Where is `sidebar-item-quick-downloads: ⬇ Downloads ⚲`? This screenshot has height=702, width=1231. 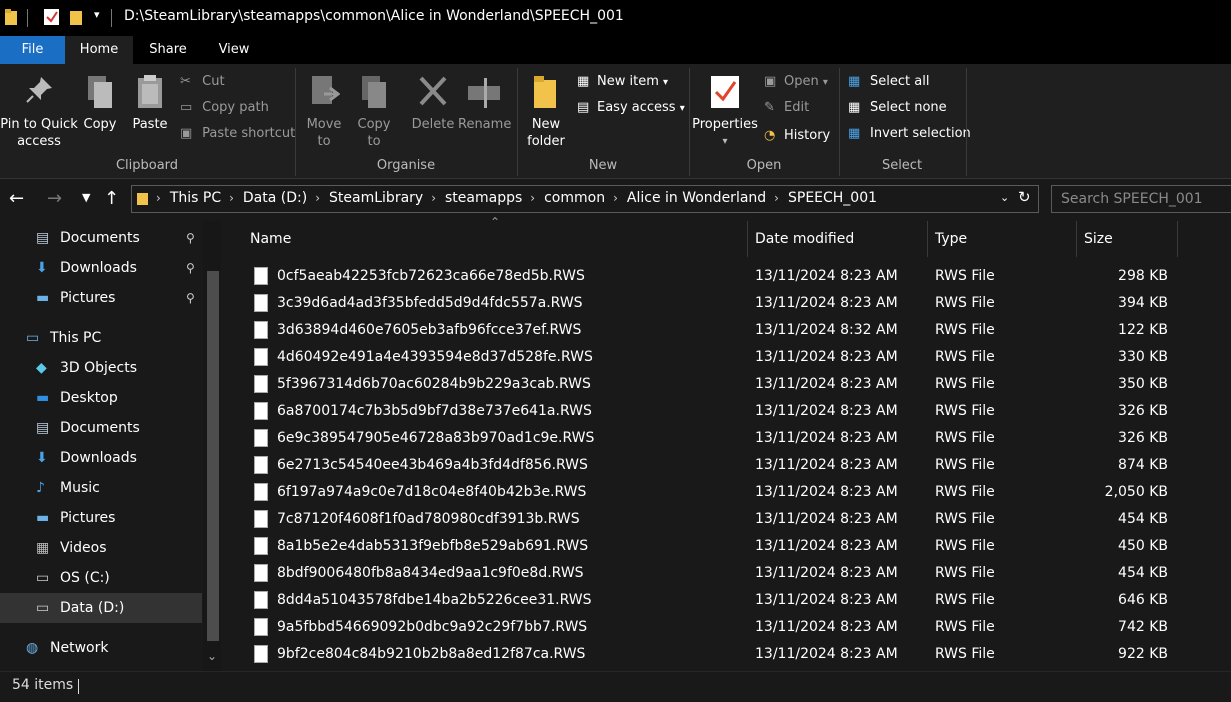
sidebar-item-quick-downloads: ⬇ Downloads ⚲ is located at coordinates (101, 268).